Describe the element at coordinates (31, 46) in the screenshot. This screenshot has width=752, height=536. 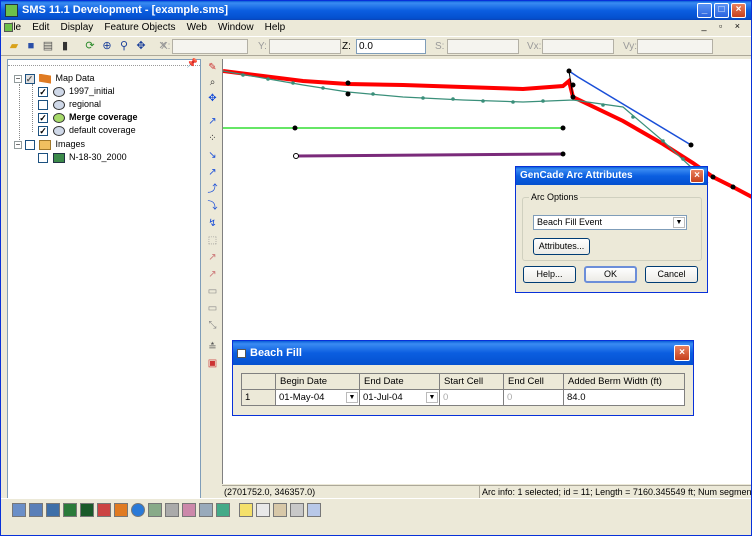
I see `save-icon: ■` at that location.